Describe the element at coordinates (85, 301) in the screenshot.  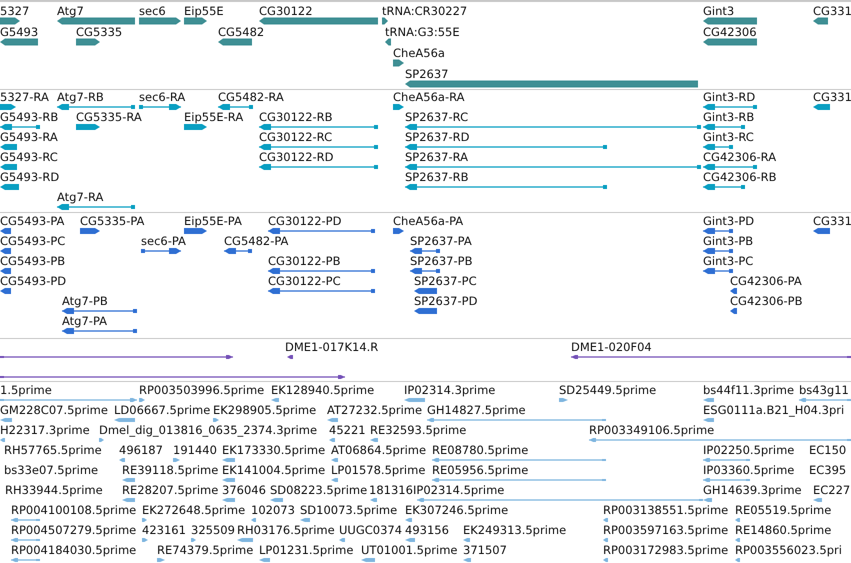
I see `feature-label: Atg7-PB` at that location.